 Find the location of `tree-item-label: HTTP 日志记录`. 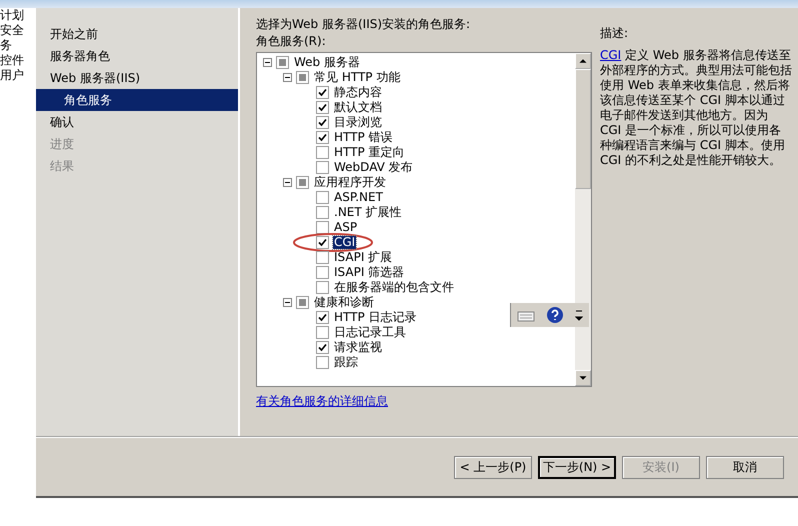

tree-item-label: HTTP 日志记录 is located at coordinates (375, 317).